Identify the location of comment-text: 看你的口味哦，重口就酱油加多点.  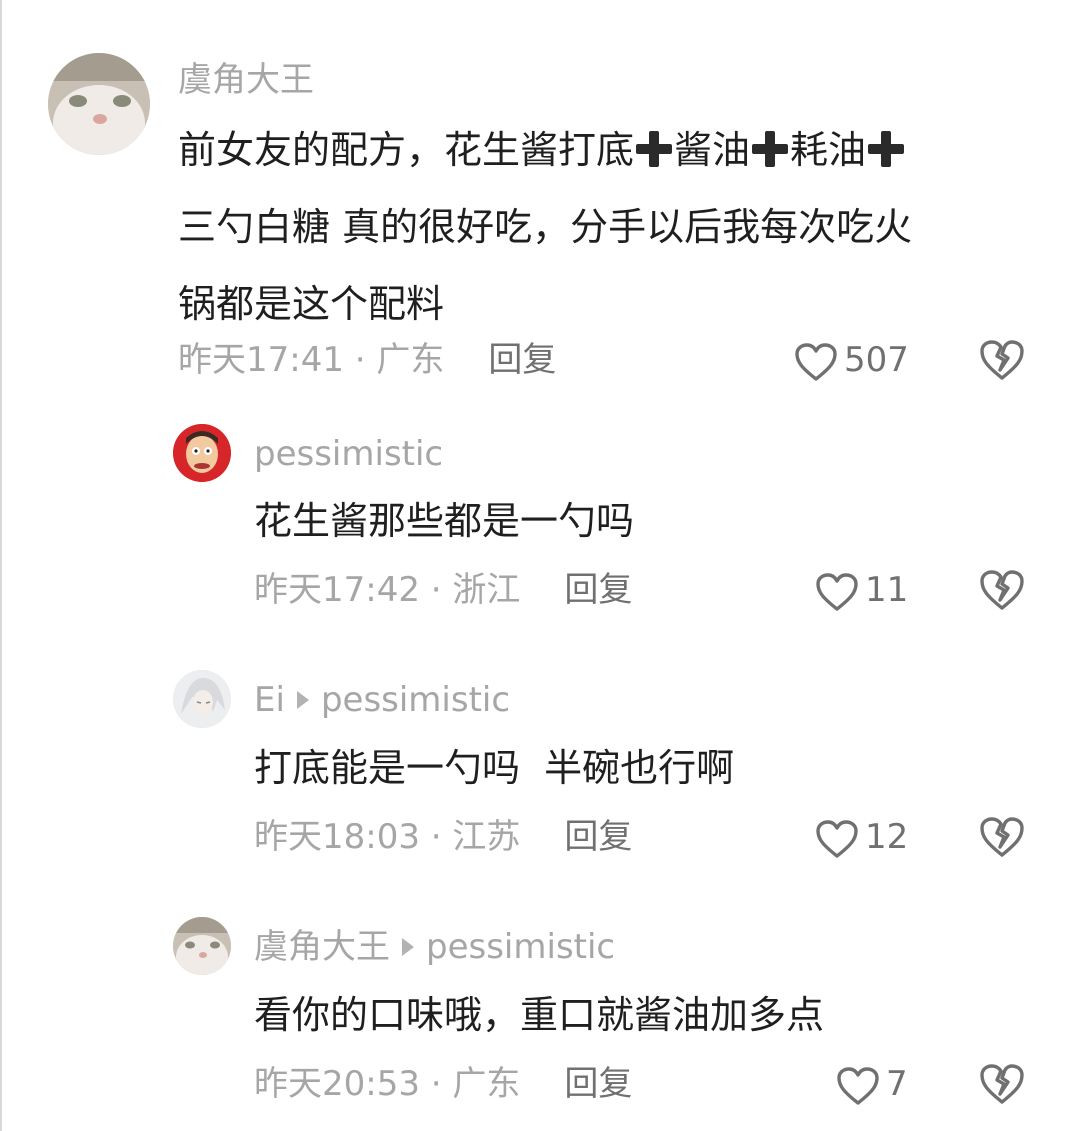
(539, 1015).